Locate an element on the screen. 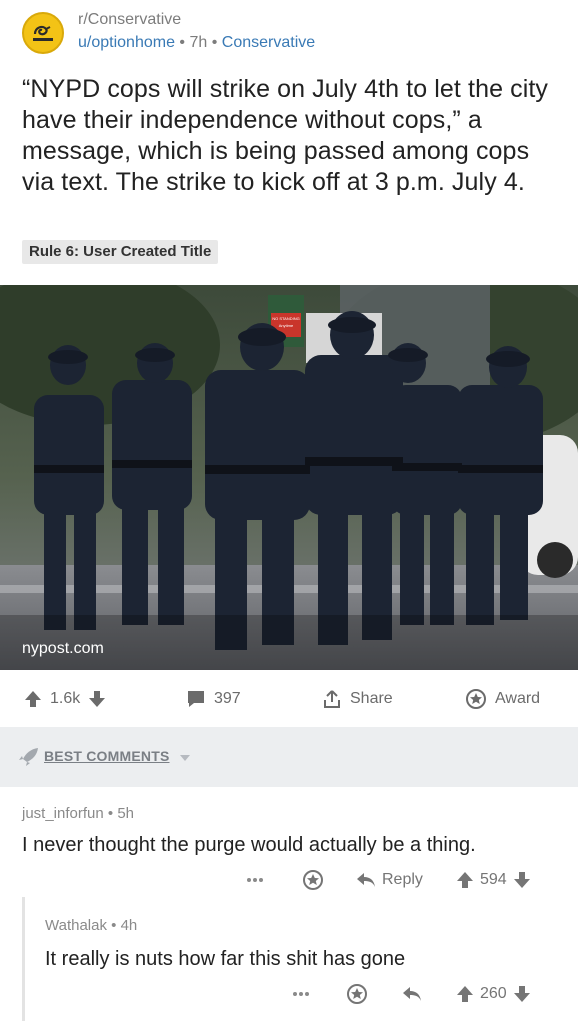 This screenshot has width=578, height=1024. reply-label: Reply is located at coordinates (402, 879).